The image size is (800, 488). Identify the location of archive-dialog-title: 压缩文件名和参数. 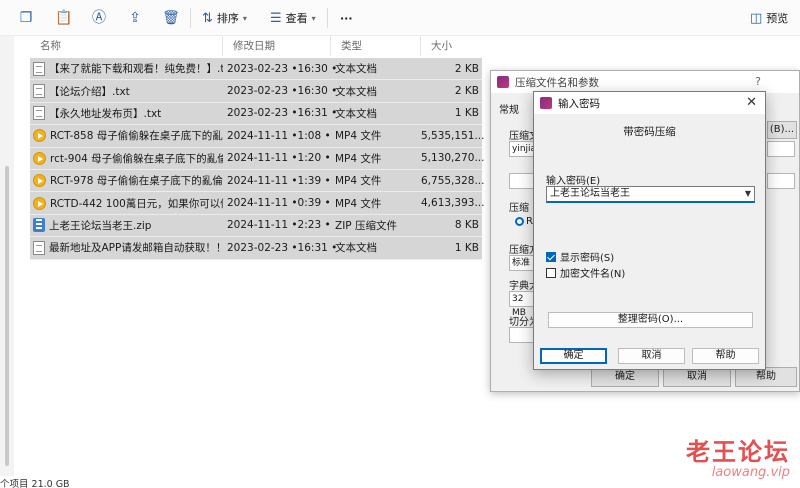
(557, 82).